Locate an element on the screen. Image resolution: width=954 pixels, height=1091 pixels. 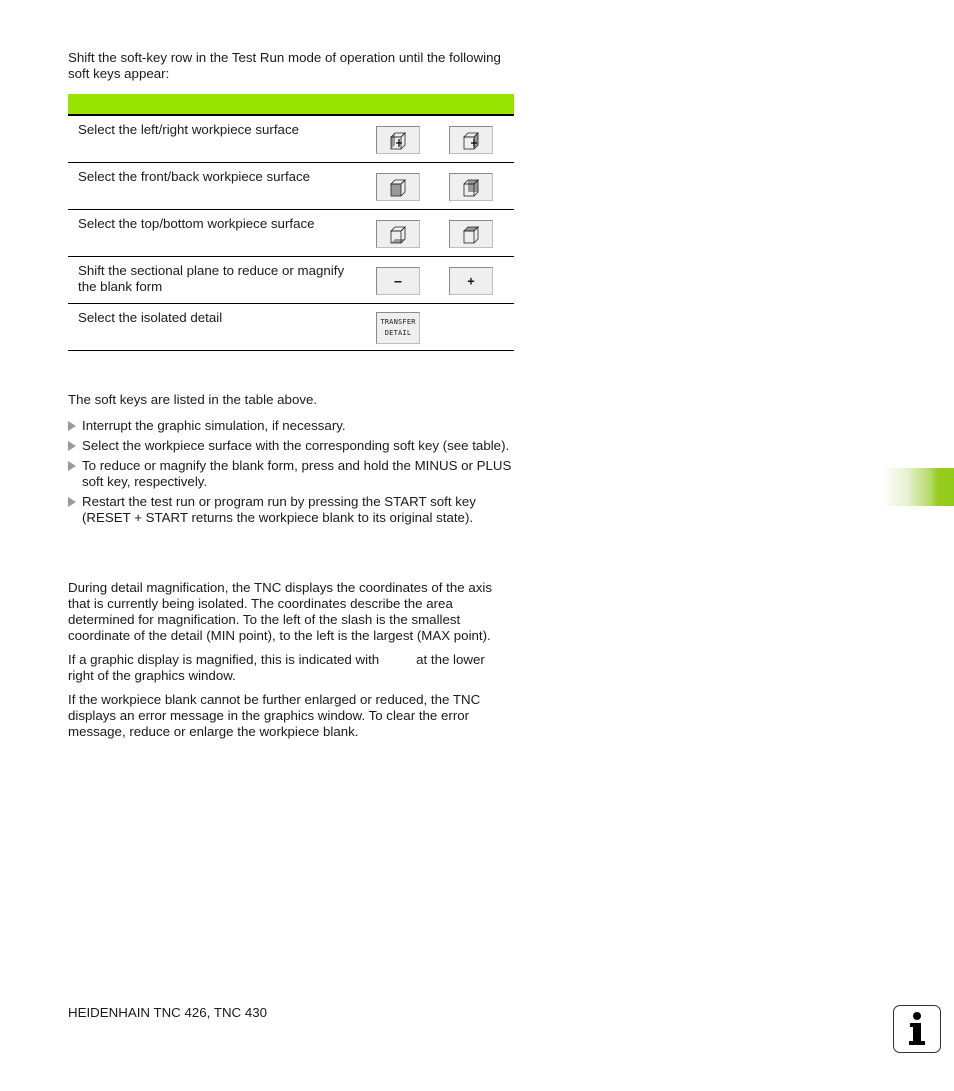
softkey-front-surface is located at coordinates (398, 187).